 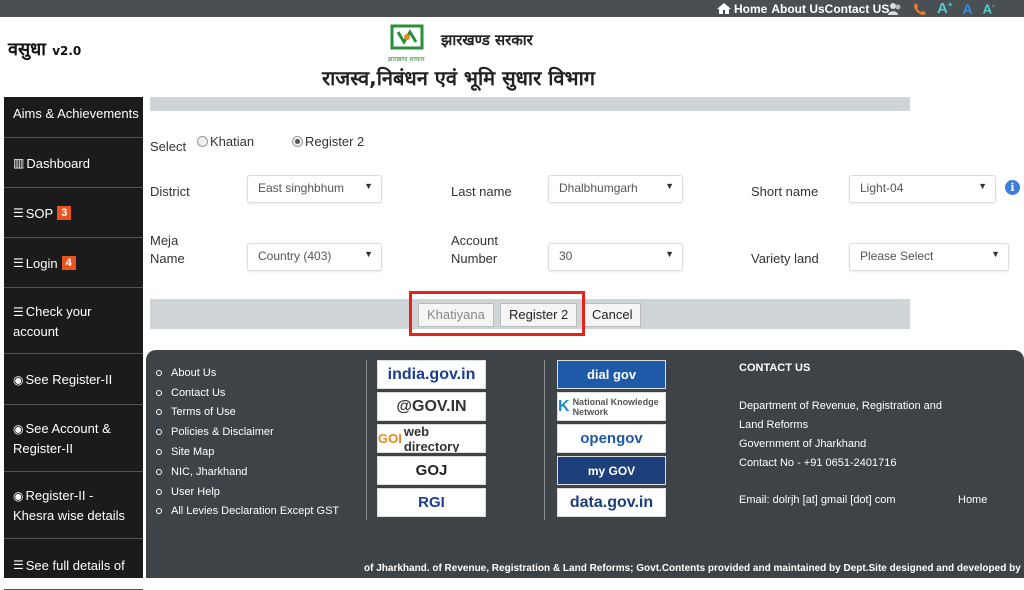 I want to click on footer-home-link: Home, so click(x=972, y=500).